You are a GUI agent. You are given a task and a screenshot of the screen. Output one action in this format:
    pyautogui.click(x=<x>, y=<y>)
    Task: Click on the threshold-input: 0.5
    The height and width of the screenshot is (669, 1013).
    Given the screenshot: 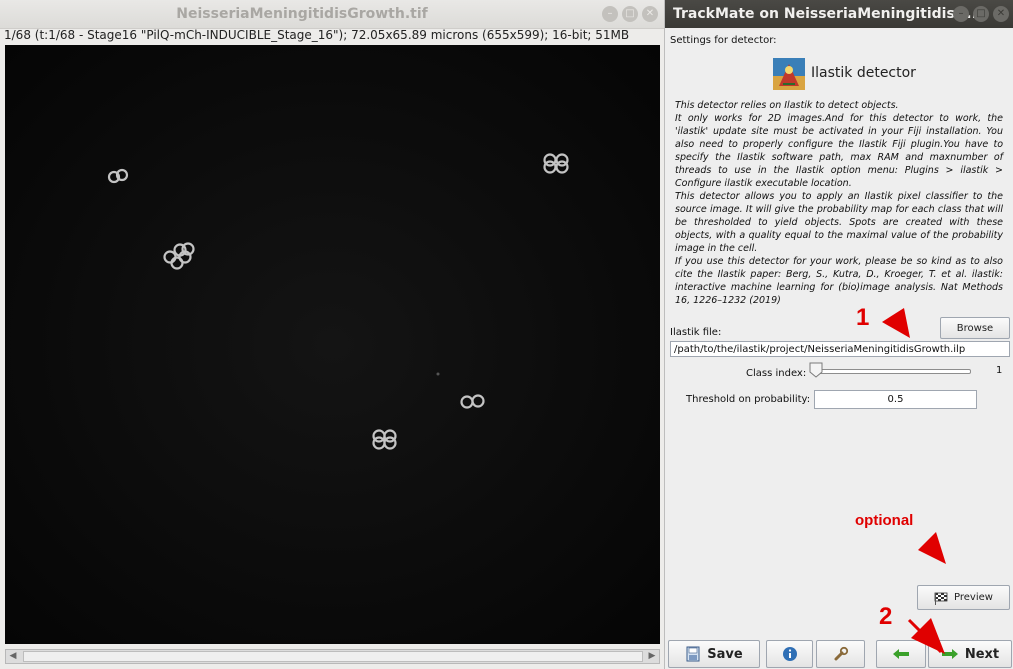 What is the action you would take?
    pyautogui.click(x=895, y=399)
    